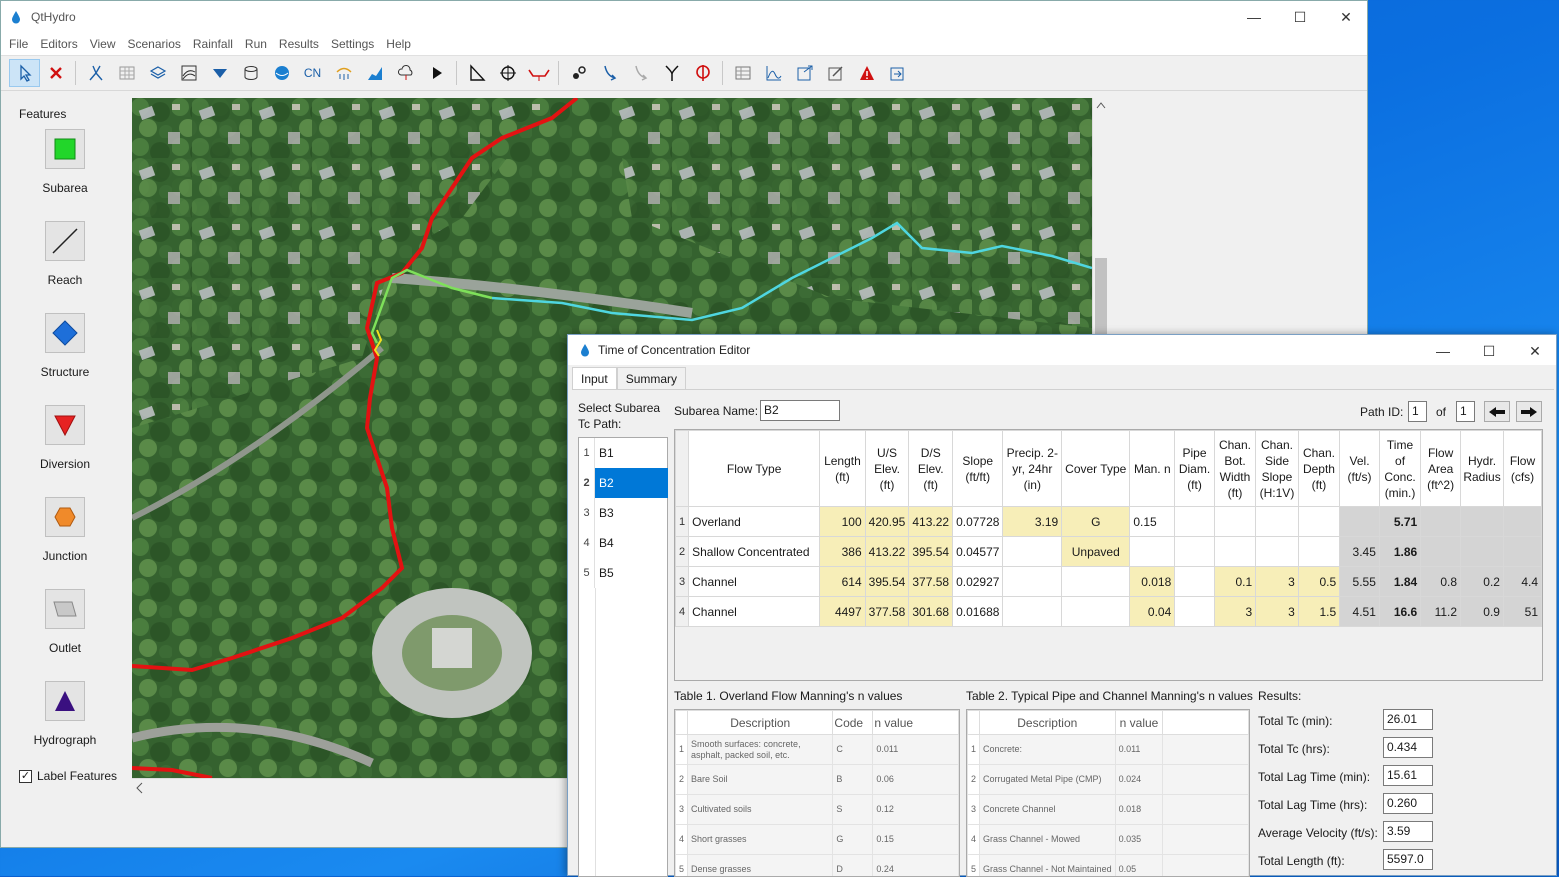  I want to click on menu-view: View, so click(103, 44).